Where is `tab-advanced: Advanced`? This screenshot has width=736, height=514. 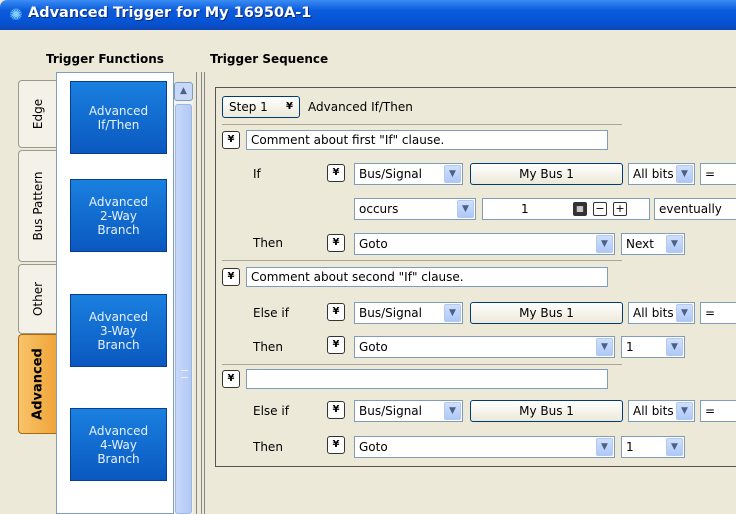 tab-advanced: Advanced is located at coordinates (37, 384).